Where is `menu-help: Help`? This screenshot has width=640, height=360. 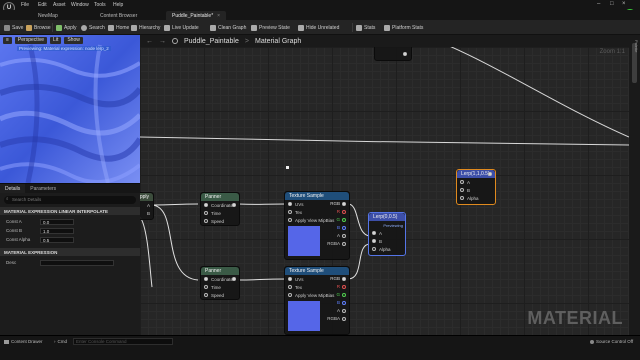
menu-help: Help is located at coordinates (118, 5).